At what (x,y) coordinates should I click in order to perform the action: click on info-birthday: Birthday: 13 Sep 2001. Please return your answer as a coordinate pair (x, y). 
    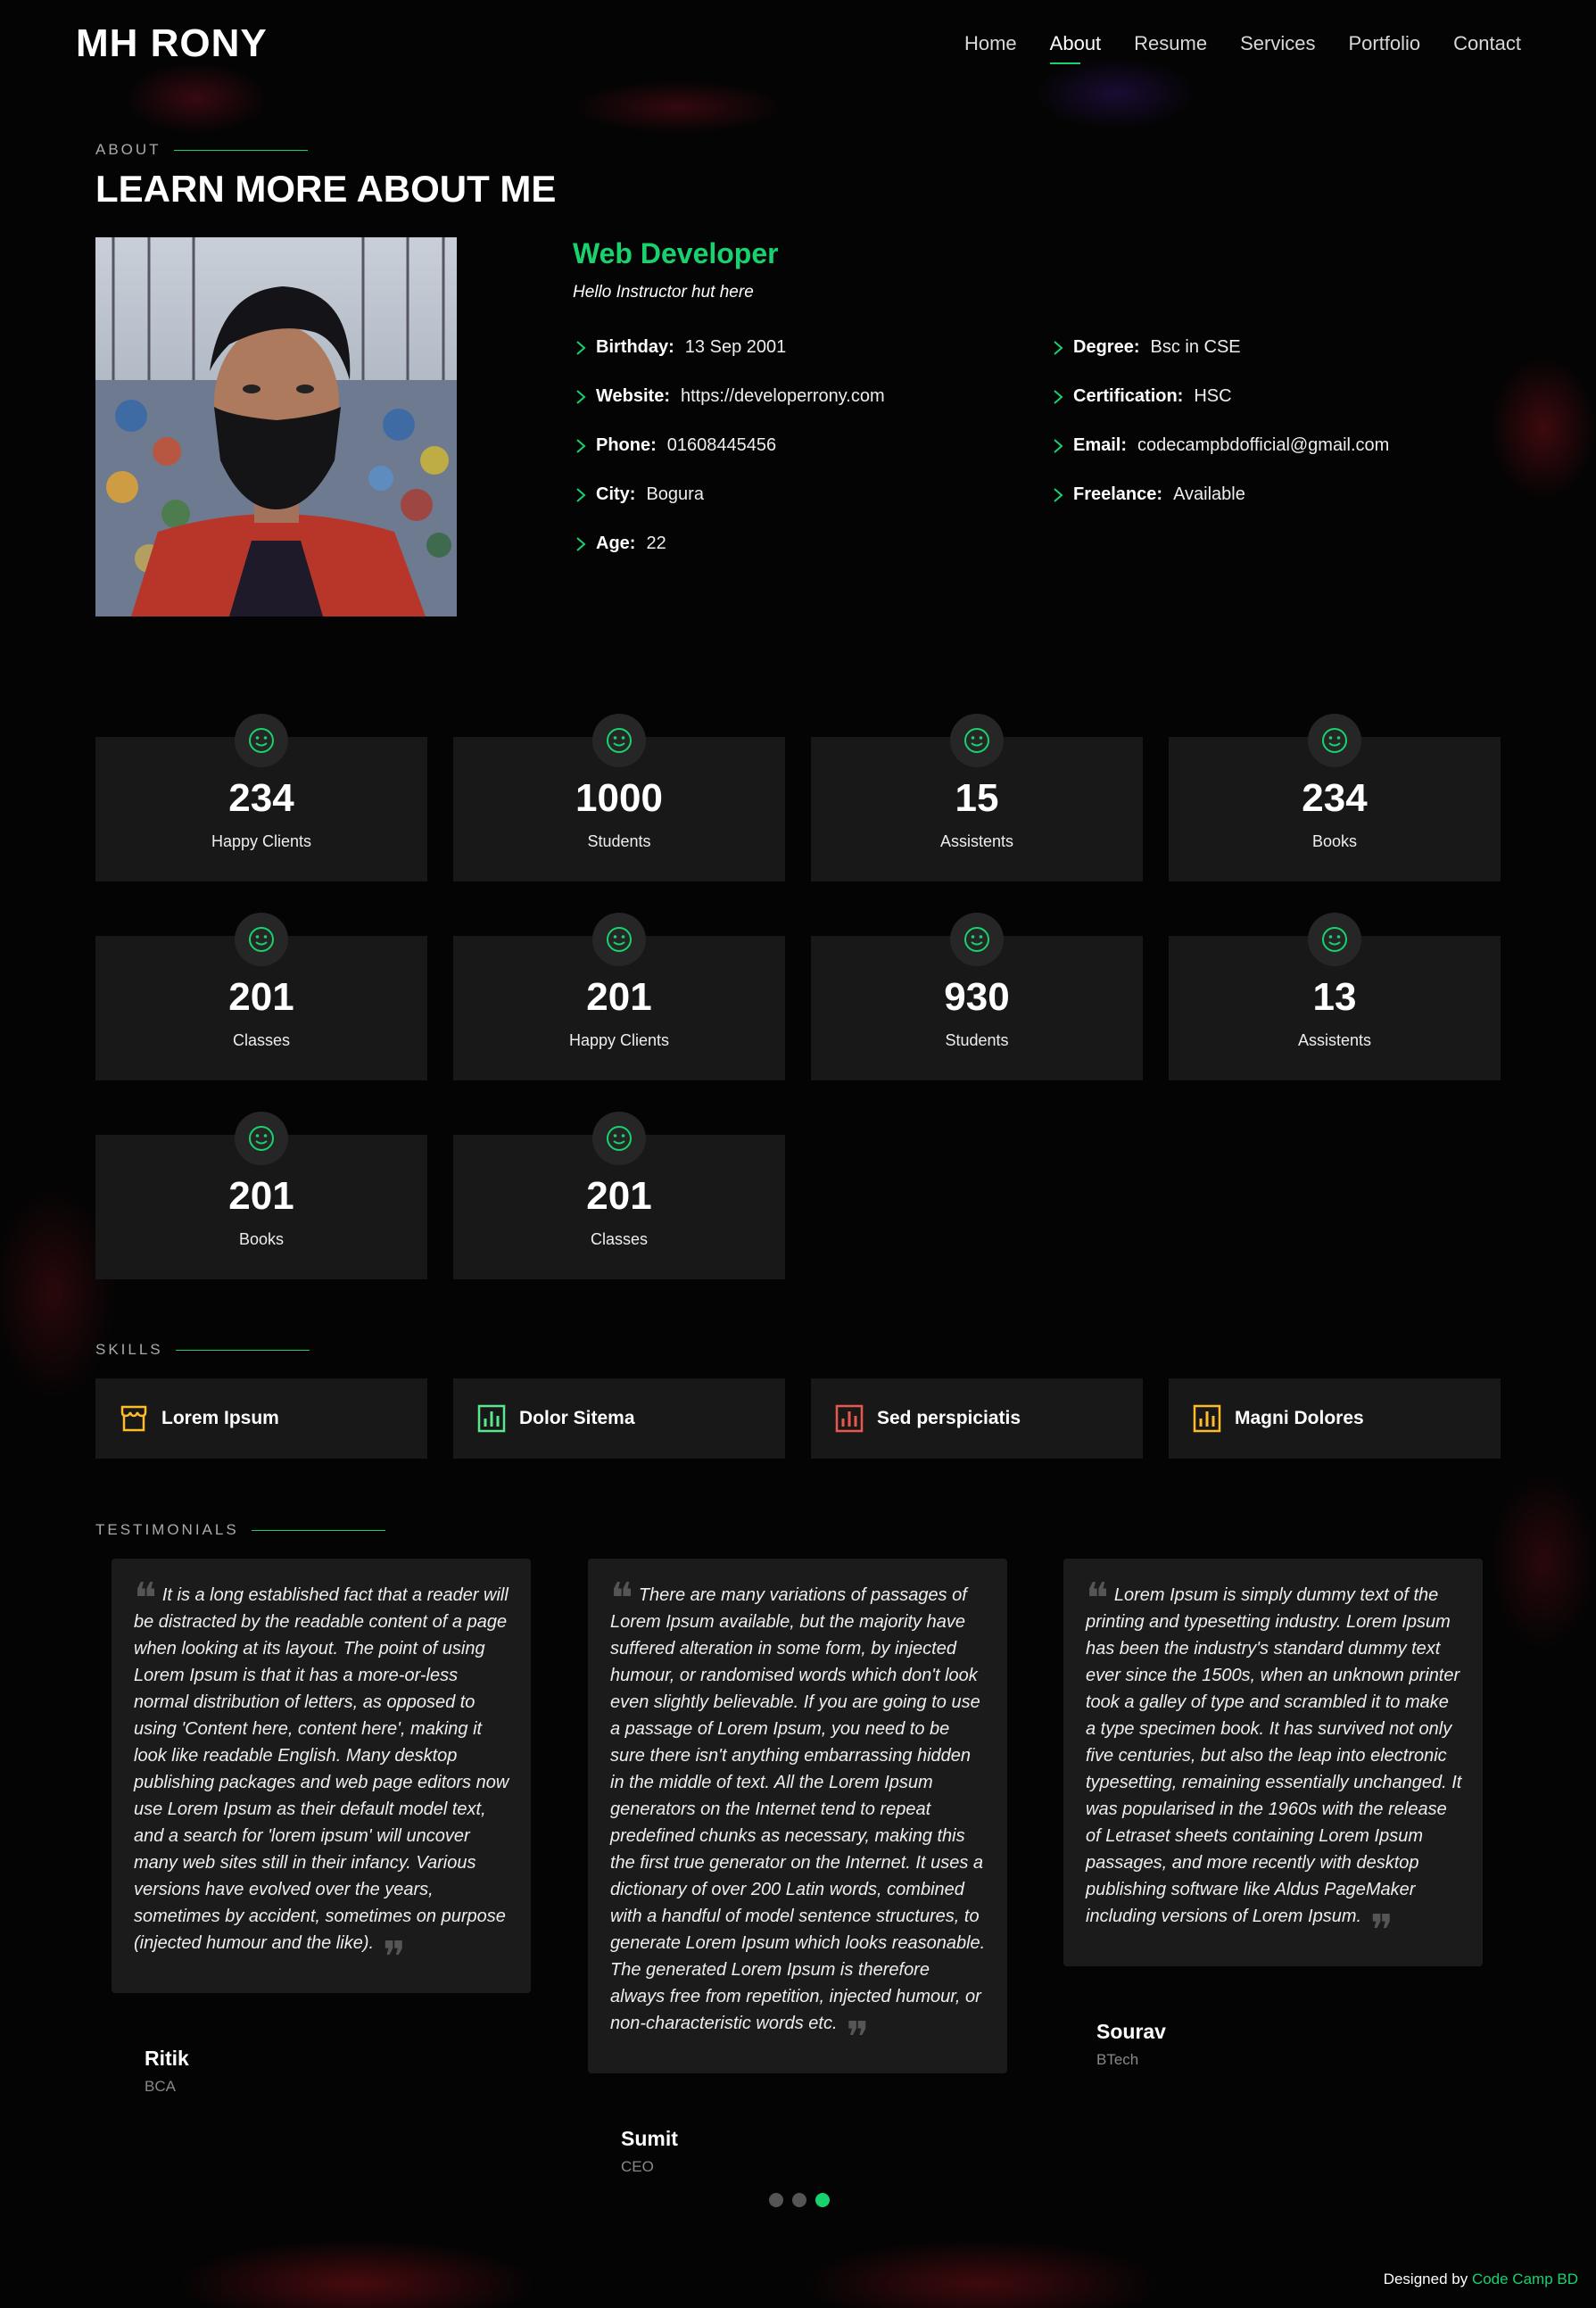
    Looking at the image, I should click on (729, 347).